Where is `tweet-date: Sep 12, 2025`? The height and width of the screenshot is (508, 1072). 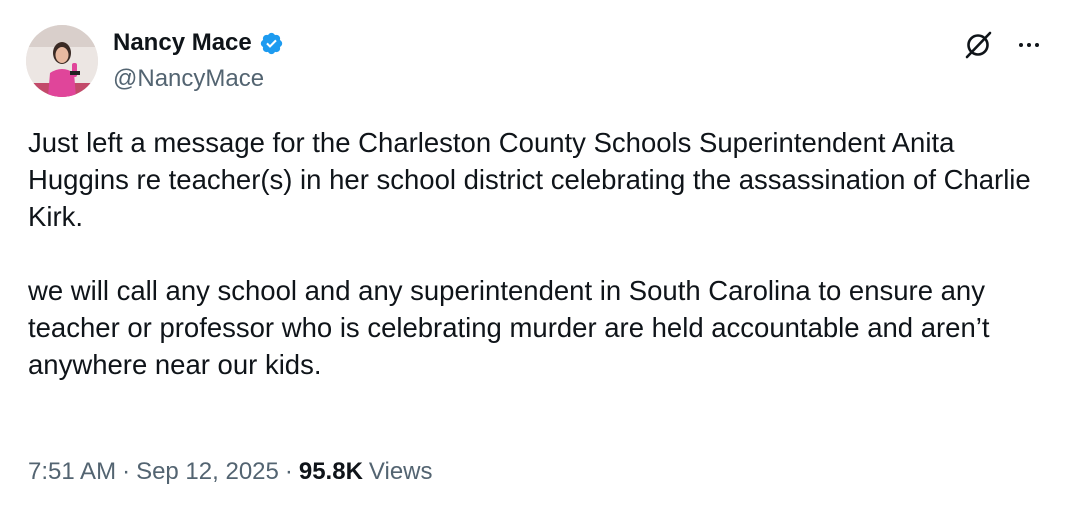
tweet-date: Sep 12, 2025 is located at coordinates (207, 472).